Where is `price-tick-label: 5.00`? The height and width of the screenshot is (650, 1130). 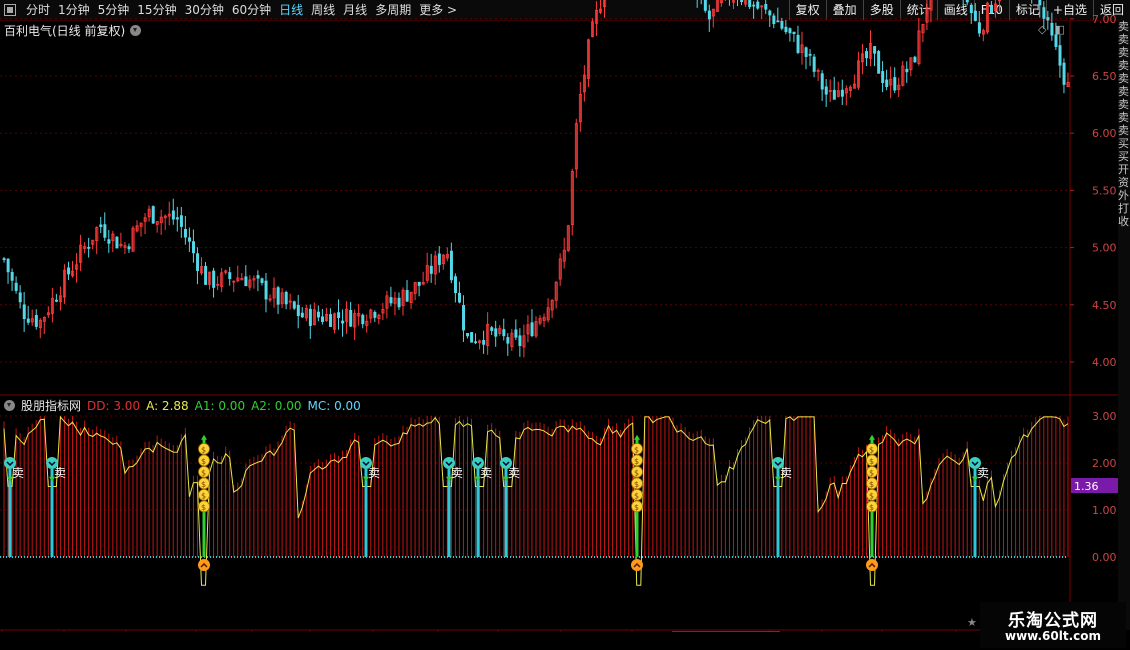
price-tick-label: 5.00 is located at coordinates (1104, 248).